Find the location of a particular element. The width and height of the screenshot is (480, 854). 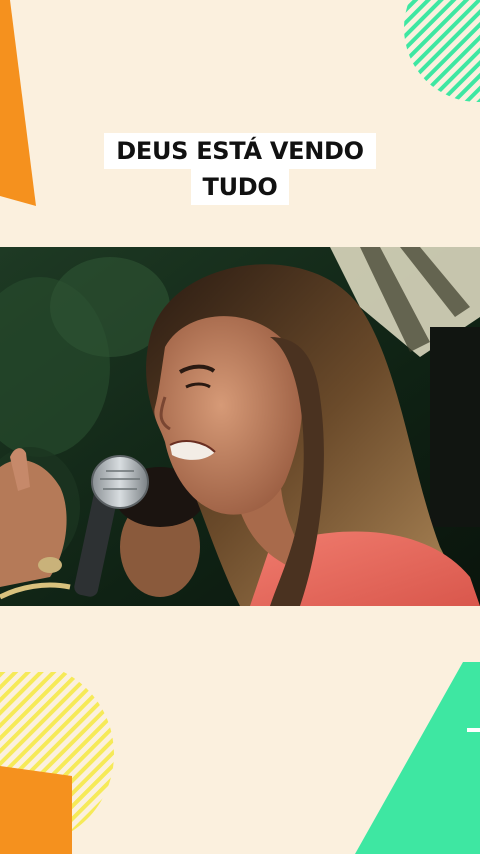

green-corner-shape is located at coordinates (417, 758).